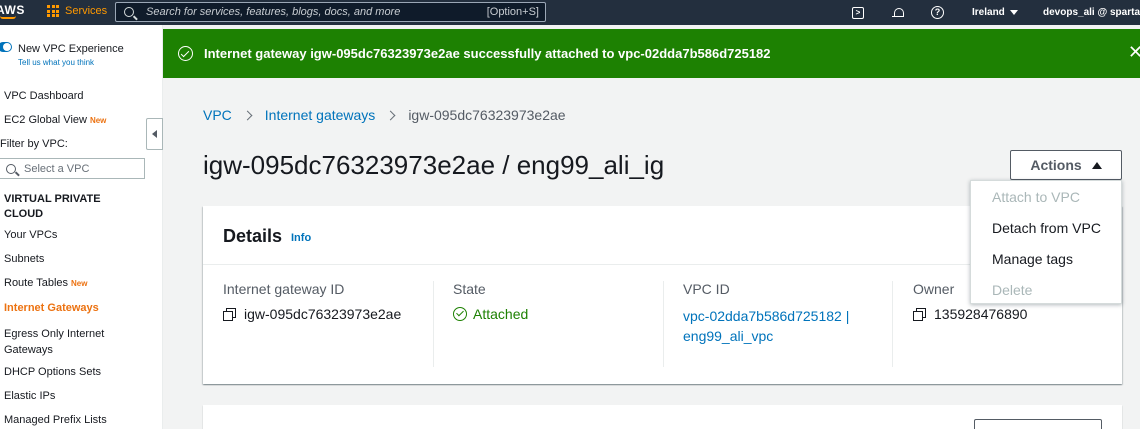  Describe the element at coordinates (52, 372) in the screenshot. I see `sidebar-item-dhcp-options: DHCP Options Sets` at that location.